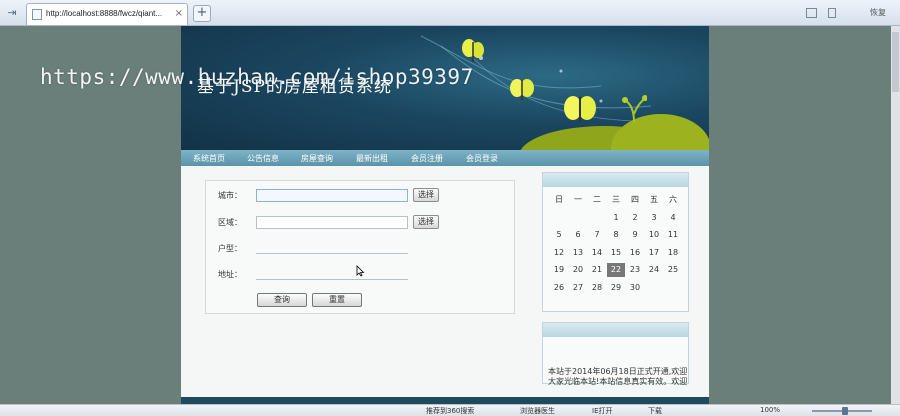 The image size is (900, 416). I want to click on calendar-day: 19, so click(559, 270).